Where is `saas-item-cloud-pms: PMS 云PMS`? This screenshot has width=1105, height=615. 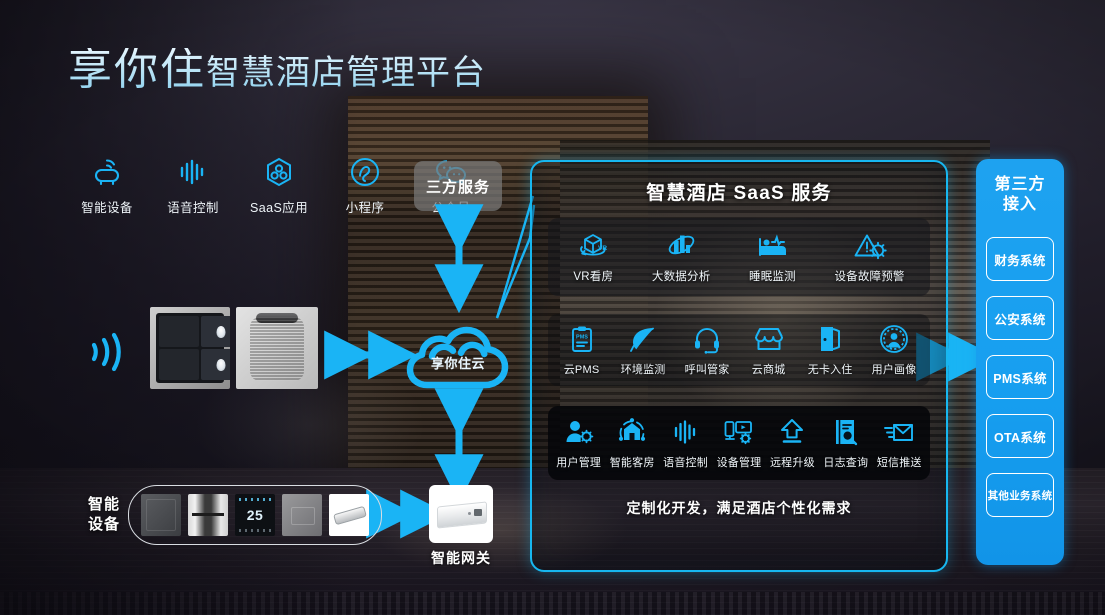 saas-item-cloud-pms: PMS 云PMS is located at coordinates (582, 350).